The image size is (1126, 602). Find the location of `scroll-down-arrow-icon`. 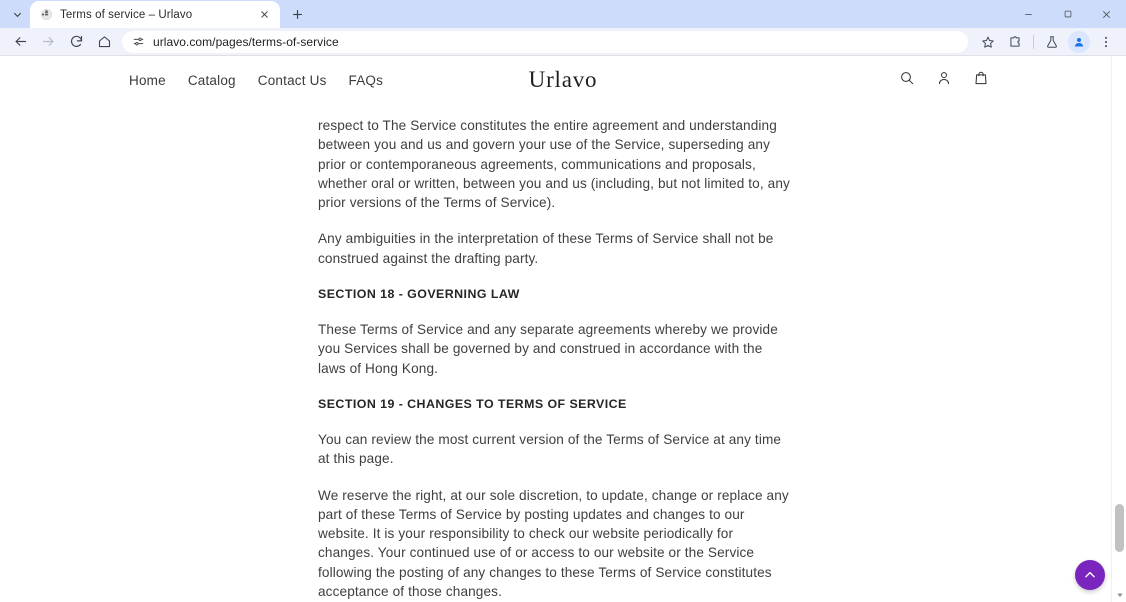

scroll-down-arrow-icon is located at coordinates (1119, 595).